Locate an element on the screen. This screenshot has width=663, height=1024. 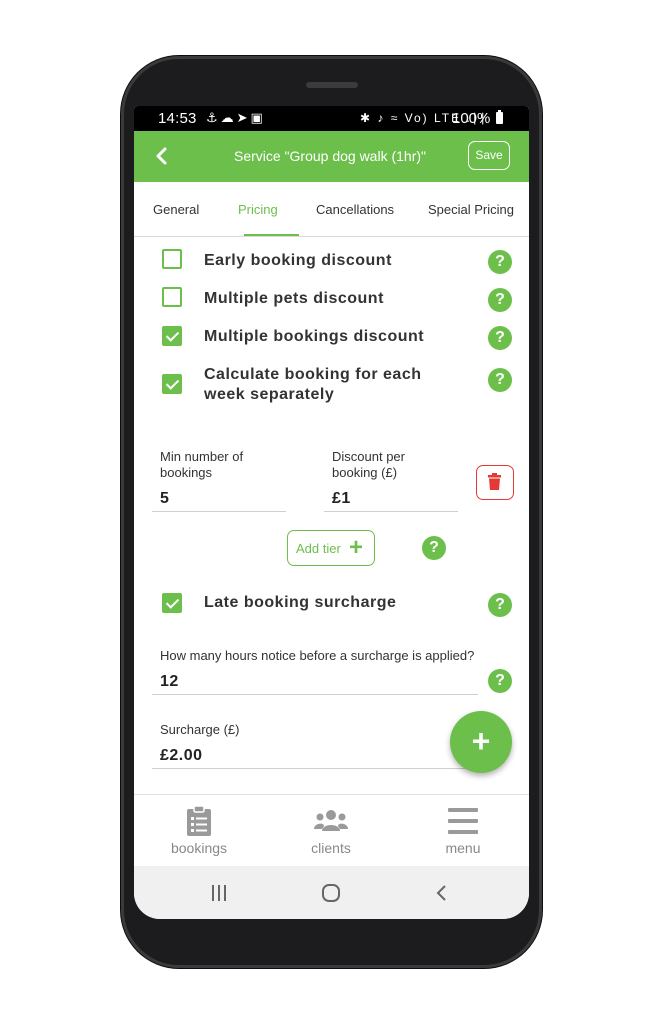
recent-apps-icon is located at coordinates (219, 893).